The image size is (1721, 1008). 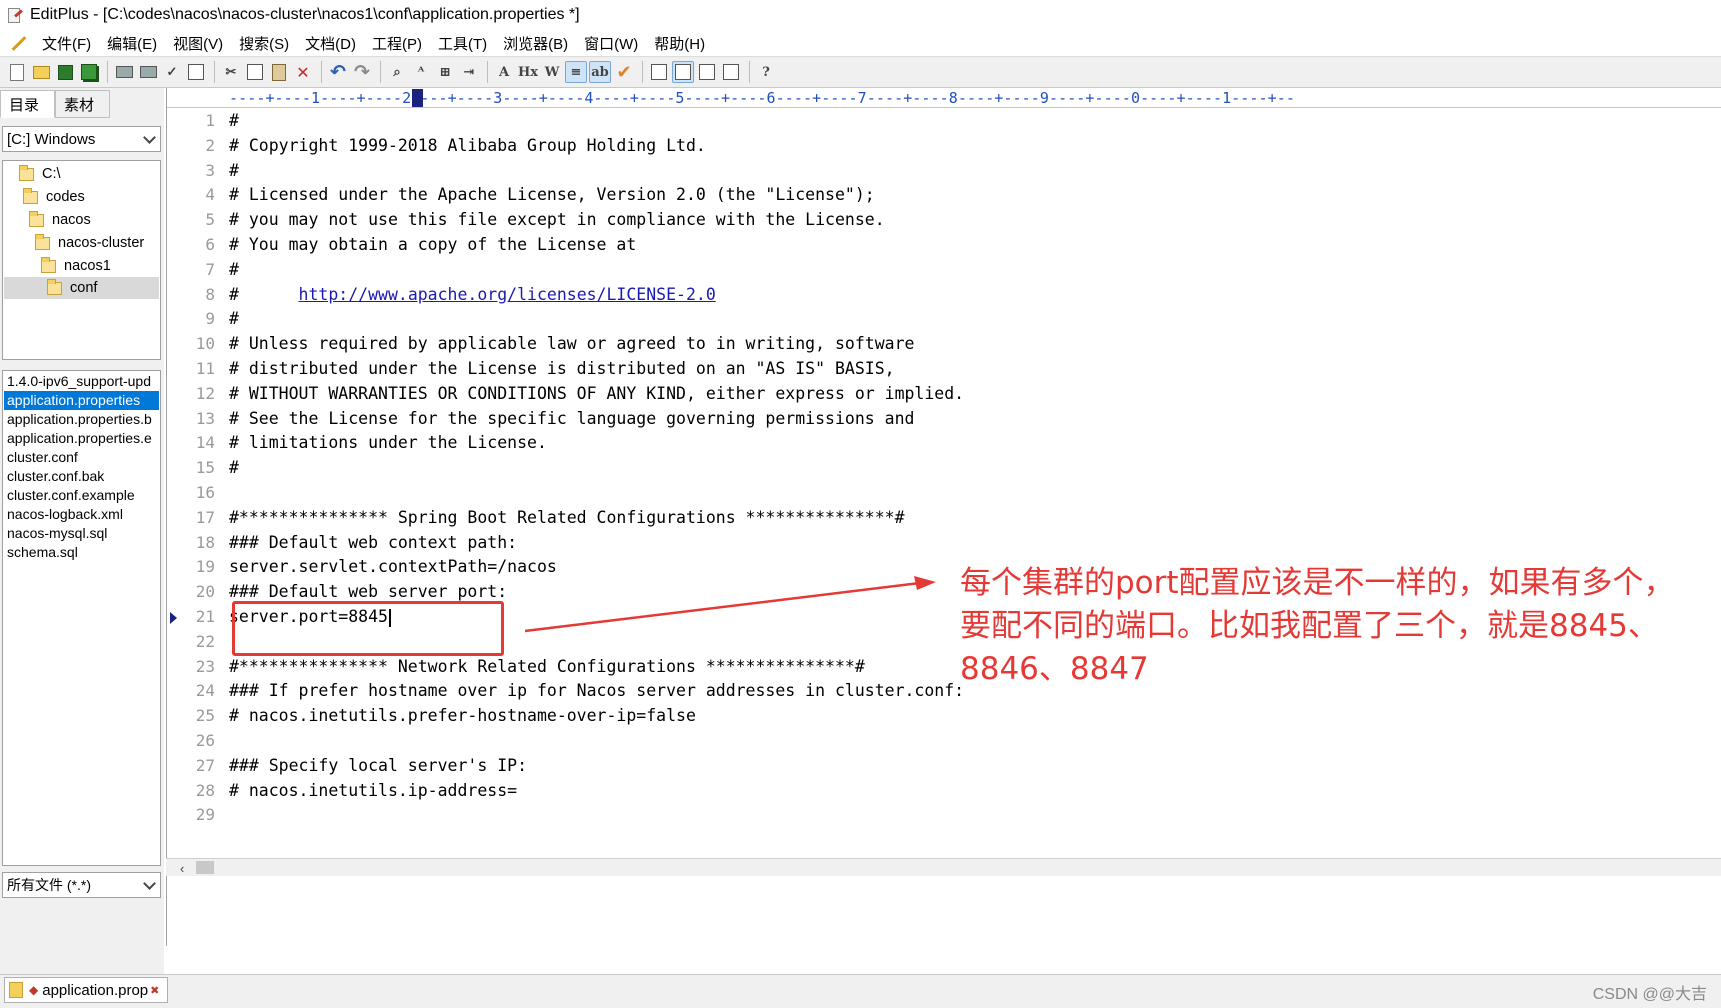 What do you see at coordinates (172, 72) in the screenshot?
I see `spellcheck-button: ✓` at bounding box center [172, 72].